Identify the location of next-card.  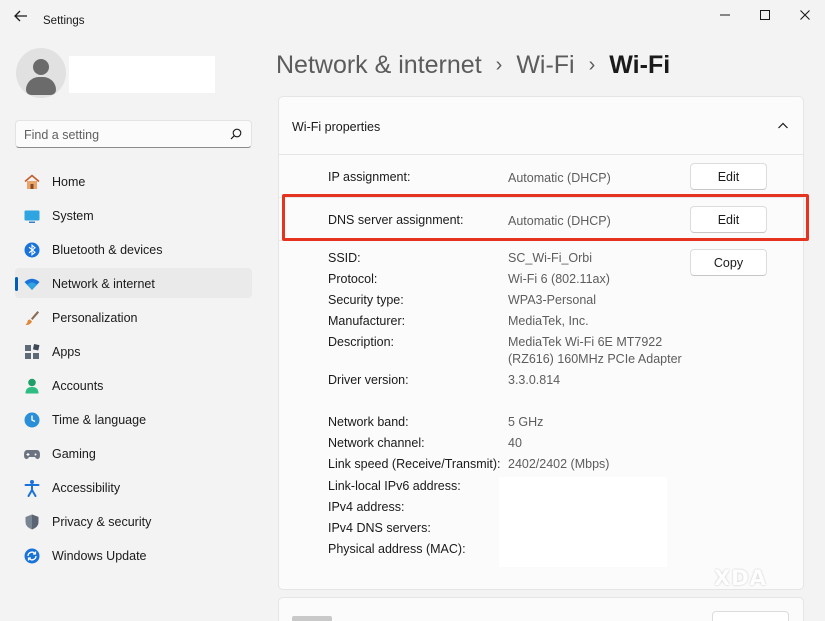
(541, 609).